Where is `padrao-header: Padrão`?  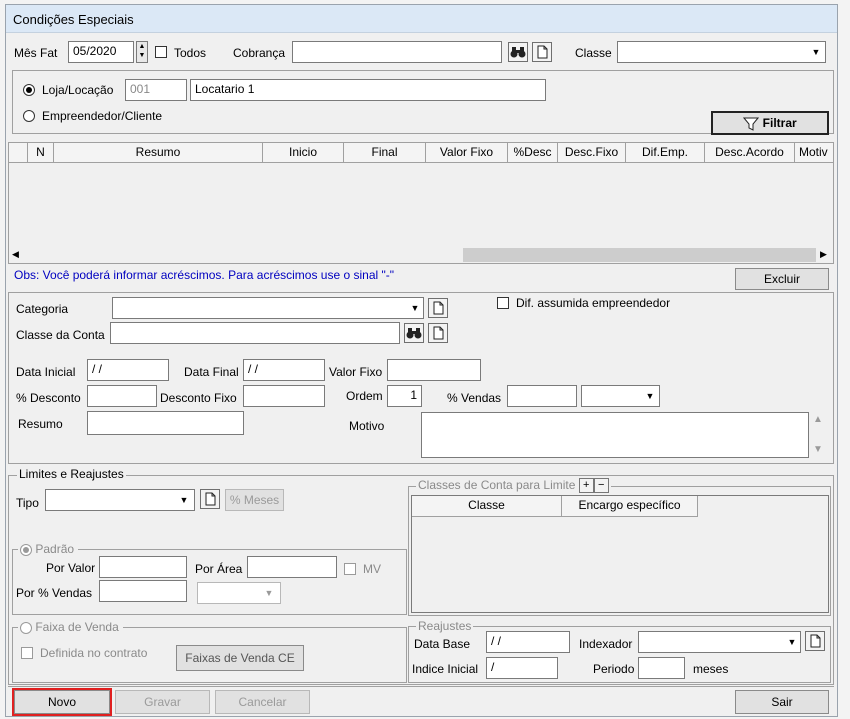 padrao-header: Padrão is located at coordinates (48, 549).